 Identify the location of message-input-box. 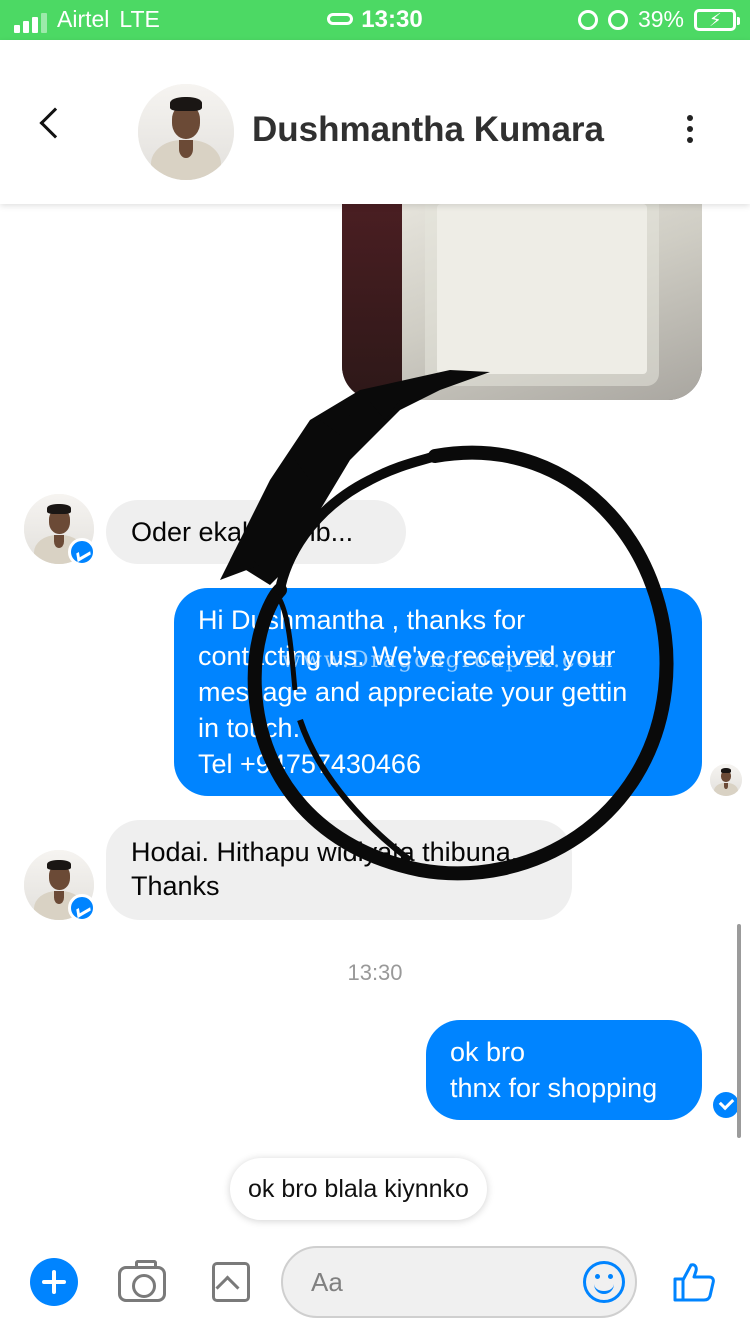
(459, 1282).